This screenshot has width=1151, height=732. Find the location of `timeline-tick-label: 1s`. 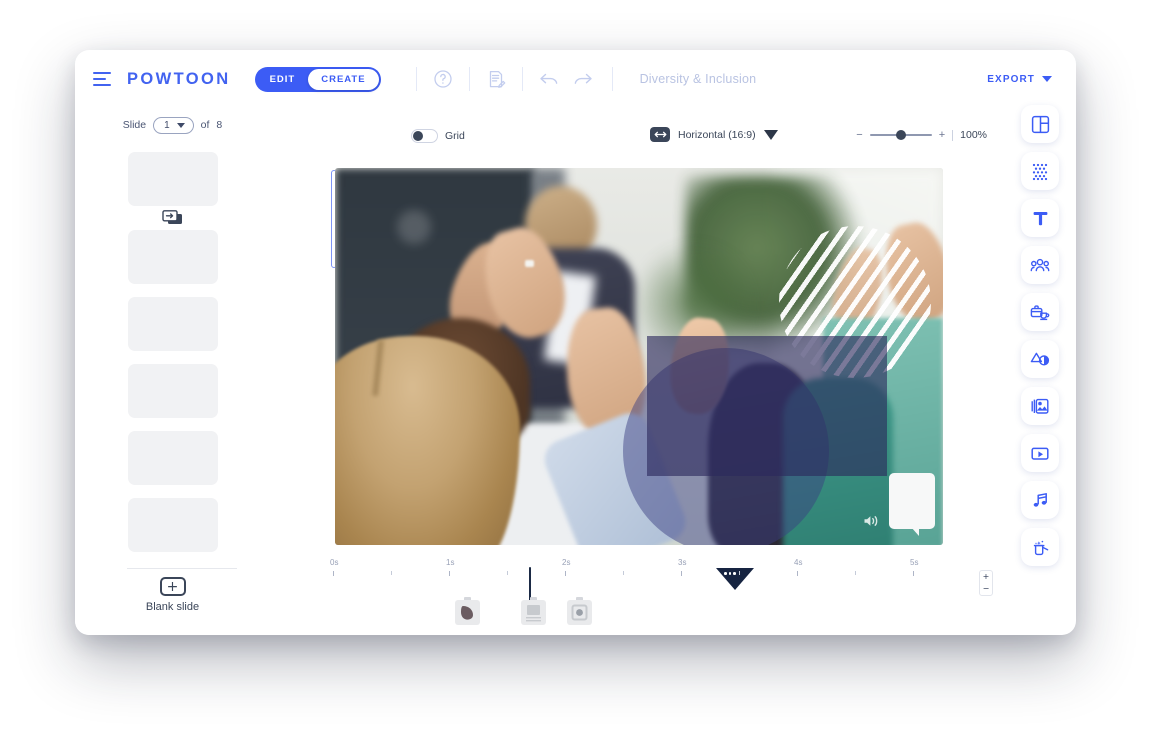

timeline-tick-label: 1s is located at coordinates (450, 562).